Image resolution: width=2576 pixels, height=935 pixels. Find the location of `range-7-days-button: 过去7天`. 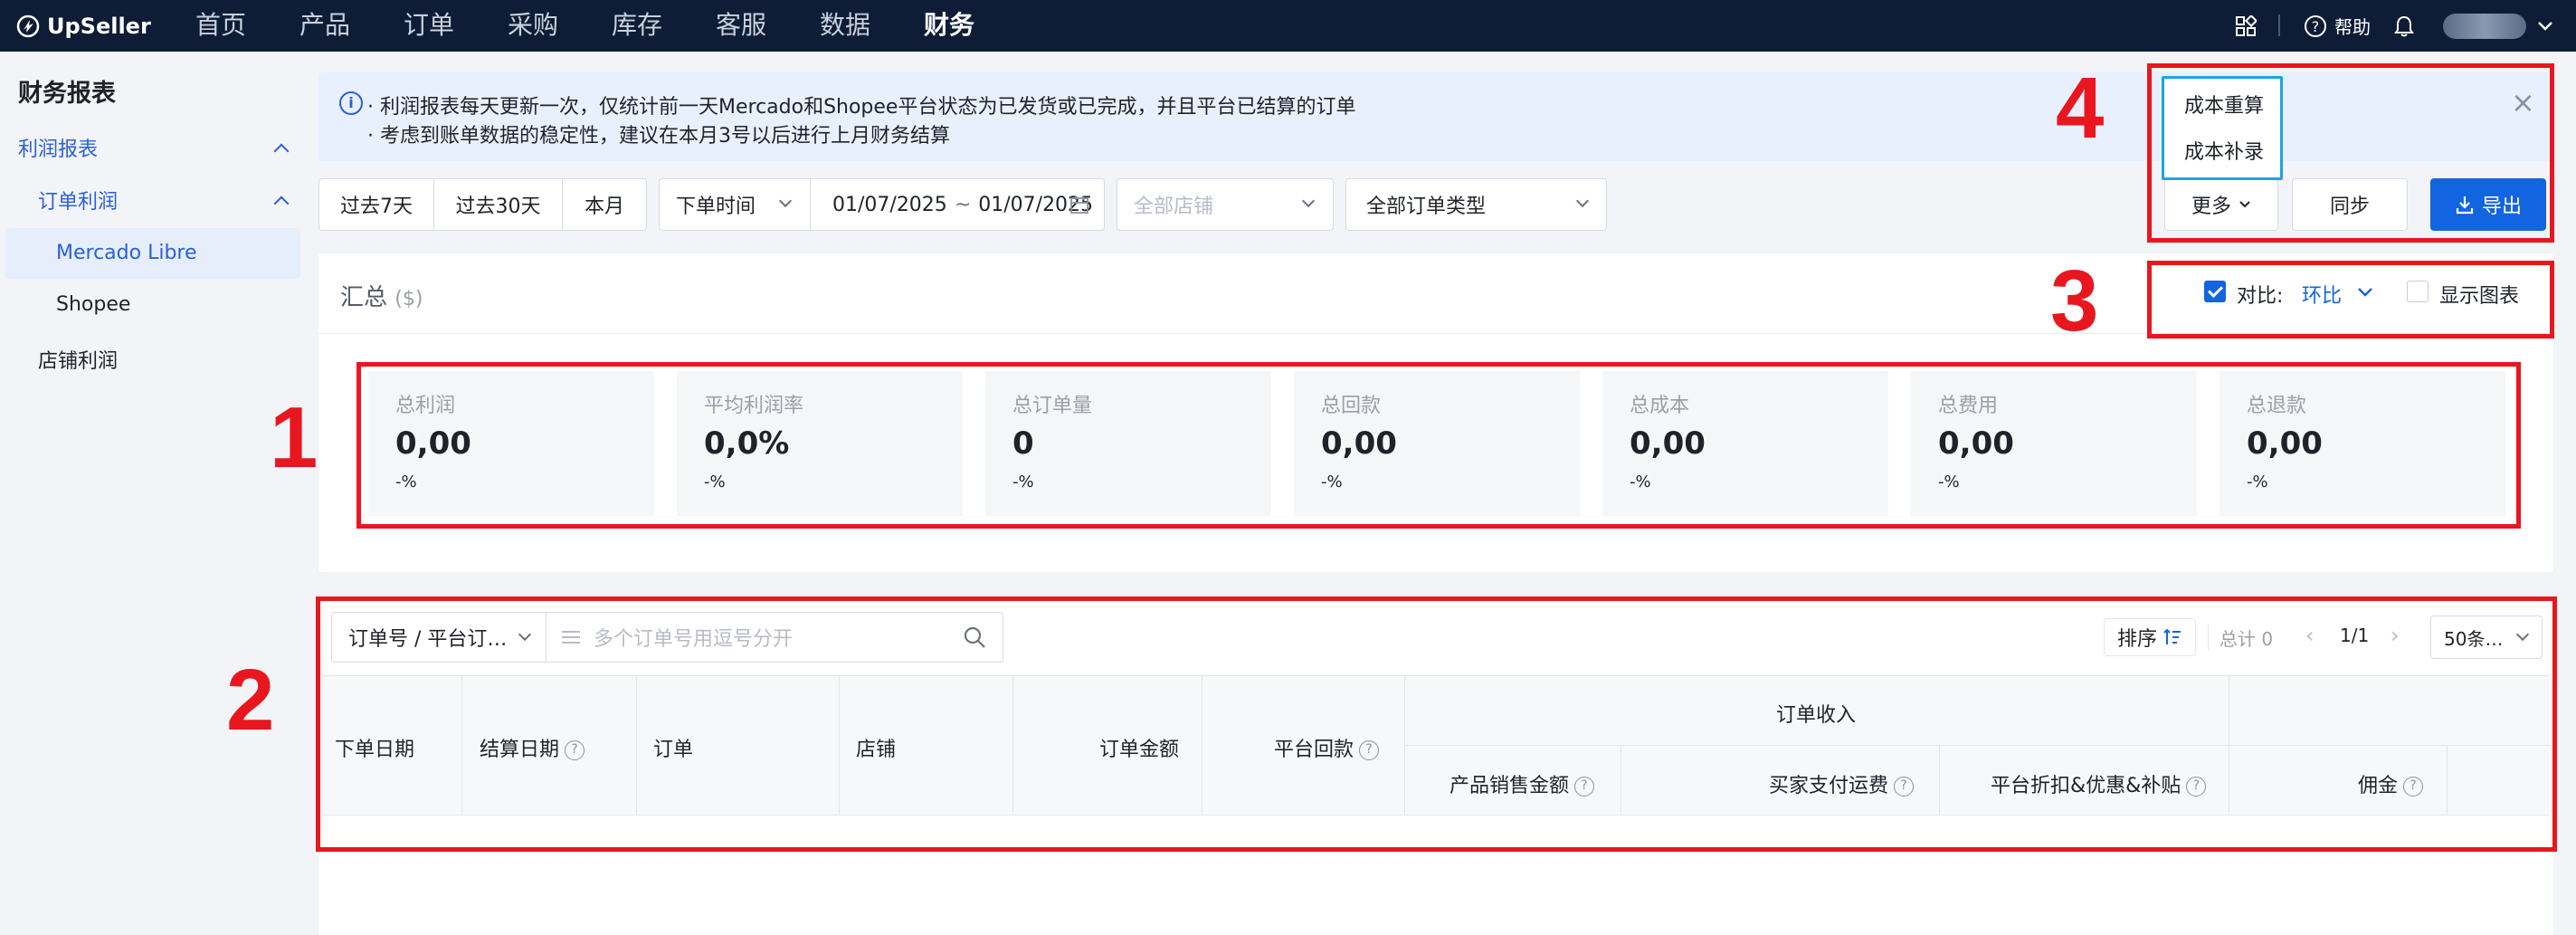

range-7-days-button: 过去7天 is located at coordinates (376, 204).